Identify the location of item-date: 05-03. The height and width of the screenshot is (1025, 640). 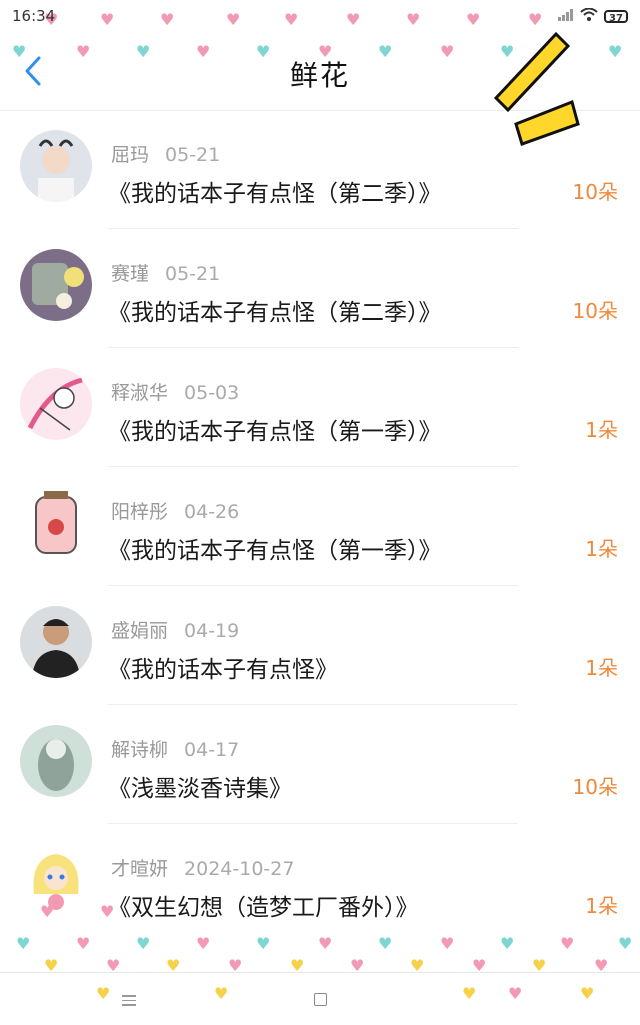
(212, 393).